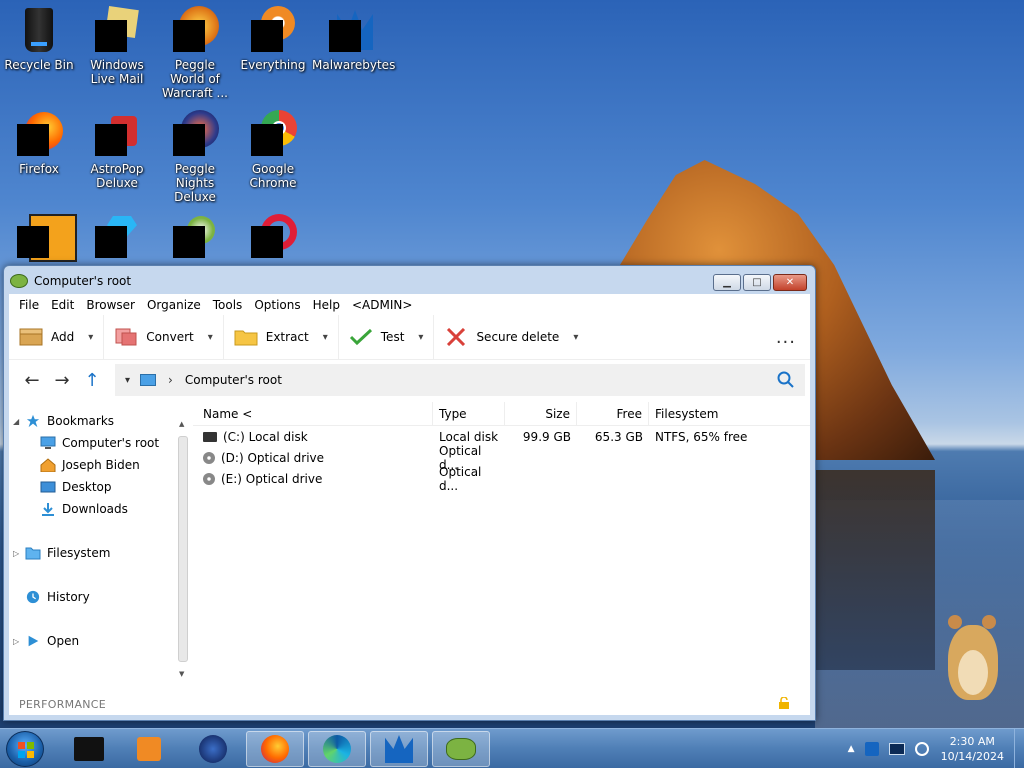  What do you see at coordinates (48, 509) in the screenshot?
I see `download-icon` at bounding box center [48, 509].